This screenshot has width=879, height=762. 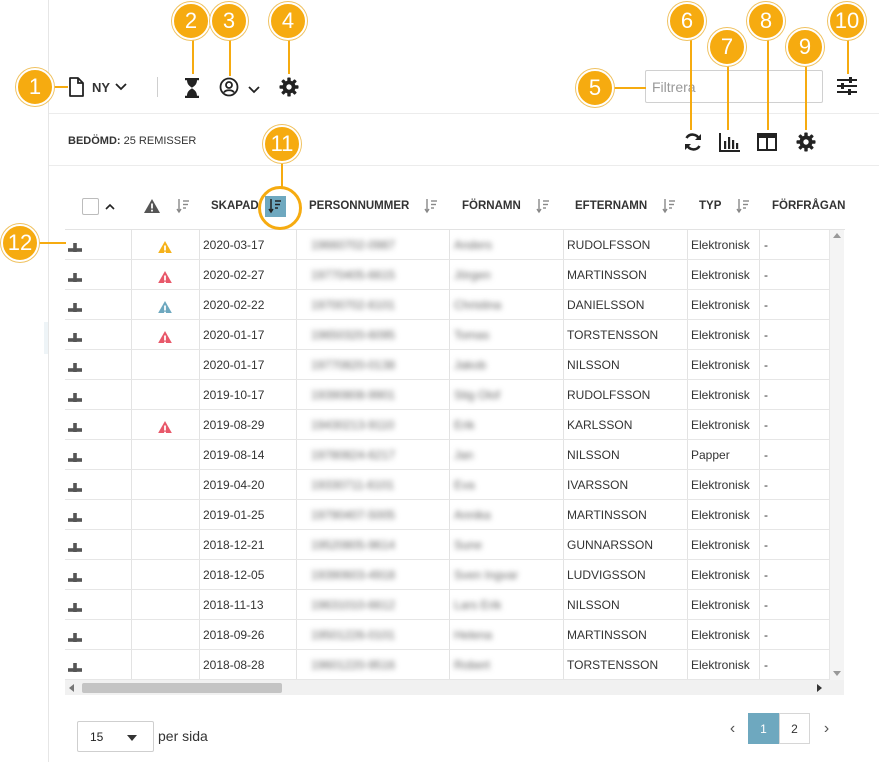 I want to click on column-header-fornamn: FÖRNAMN, so click(x=506, y=206).